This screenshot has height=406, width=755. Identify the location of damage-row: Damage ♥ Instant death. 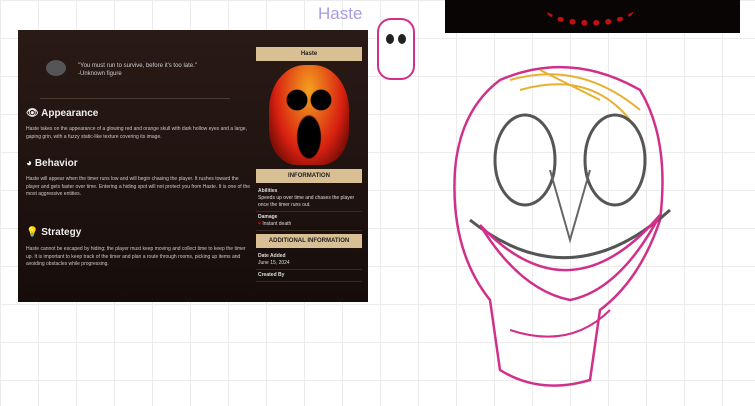
(309, 221).